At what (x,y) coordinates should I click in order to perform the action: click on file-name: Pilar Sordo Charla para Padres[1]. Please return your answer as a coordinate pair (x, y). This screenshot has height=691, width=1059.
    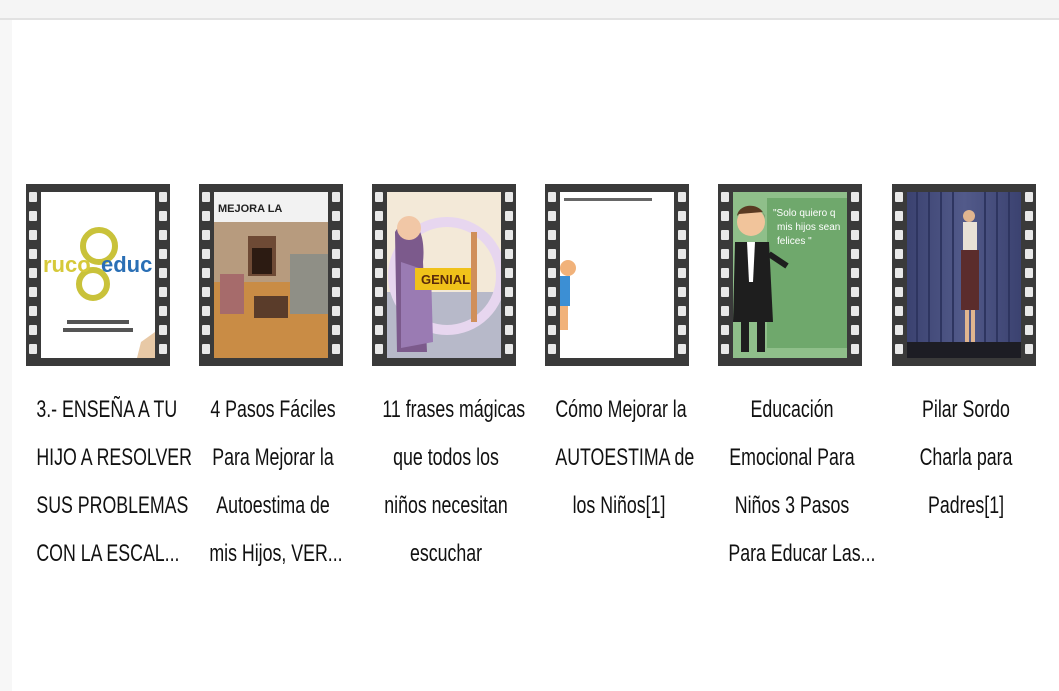
    Looking at the image, I should click on (965, 458).